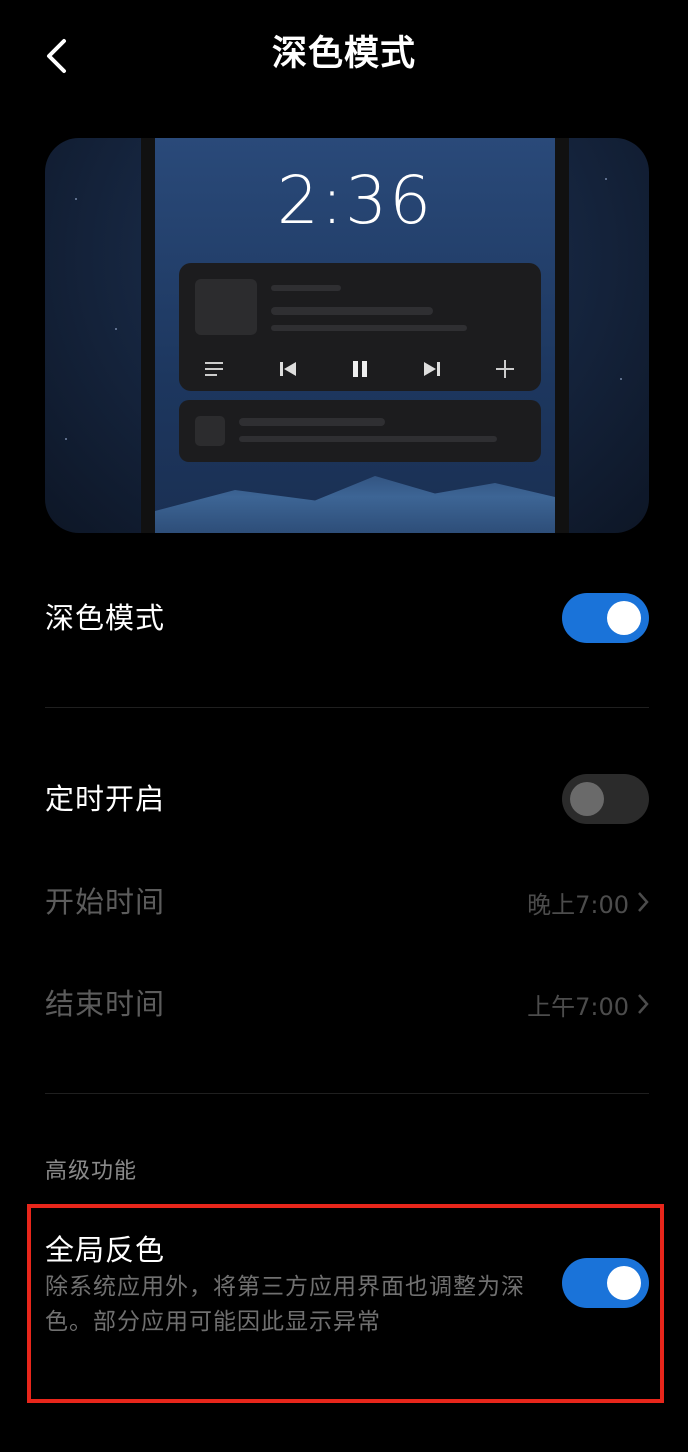 This screenshot has width=688, height=1452. I want to click on start-time-row: 开始时间 晚上7:00, so click(347, 902).